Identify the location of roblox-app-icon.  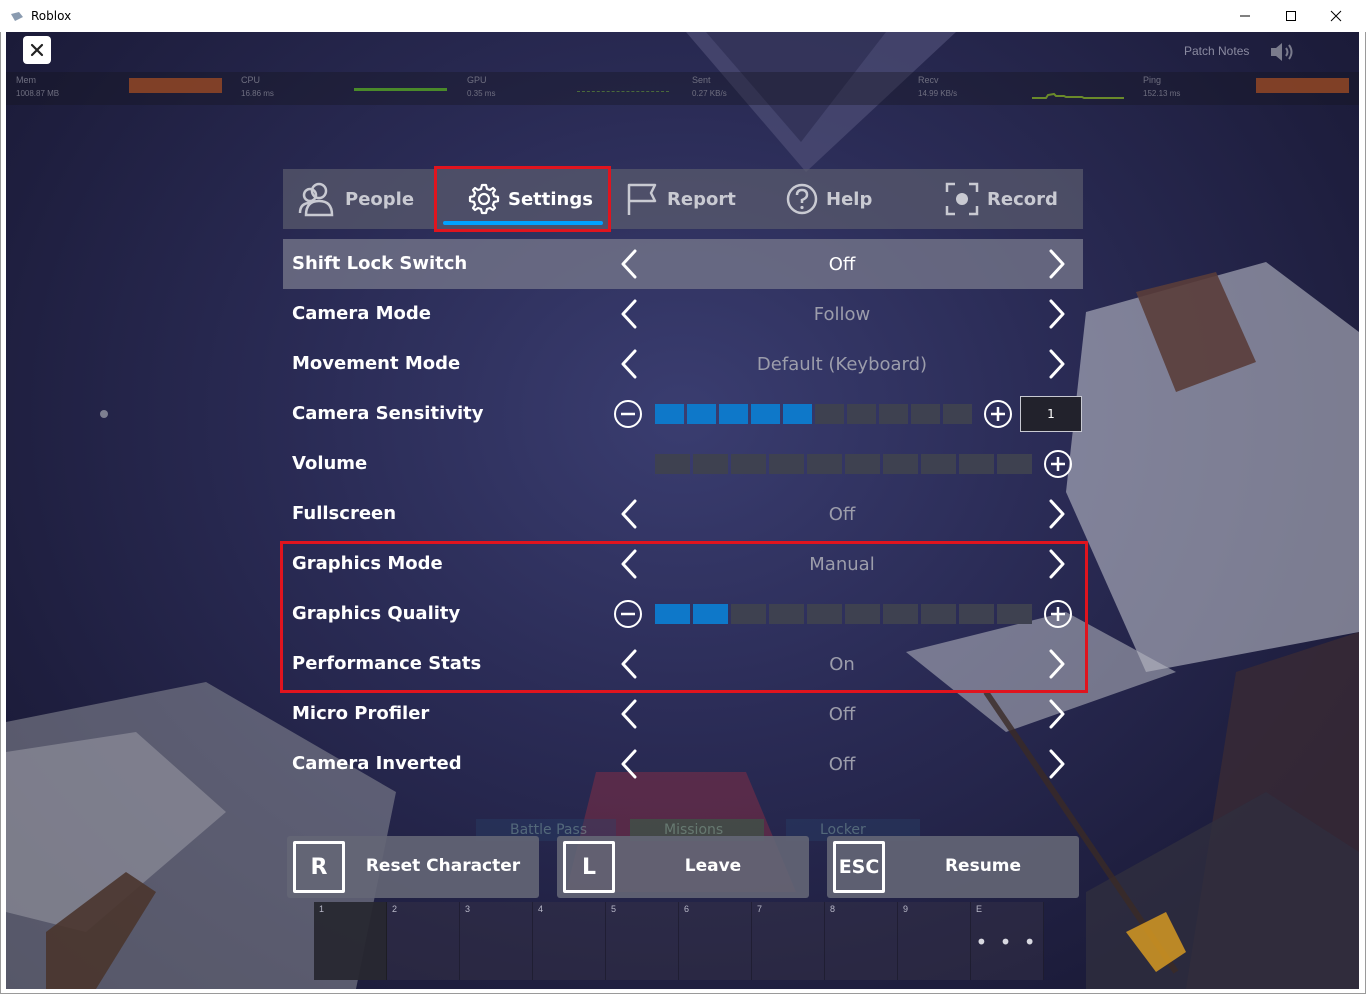
(17, 16).